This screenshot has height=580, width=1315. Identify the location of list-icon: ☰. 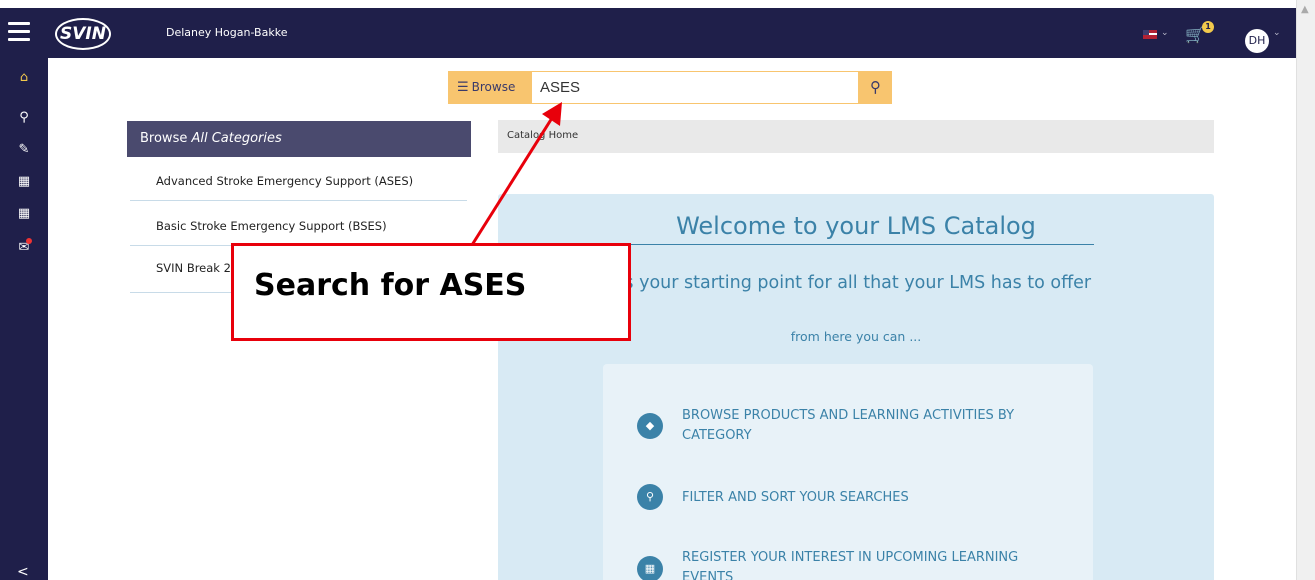
(463, 87).